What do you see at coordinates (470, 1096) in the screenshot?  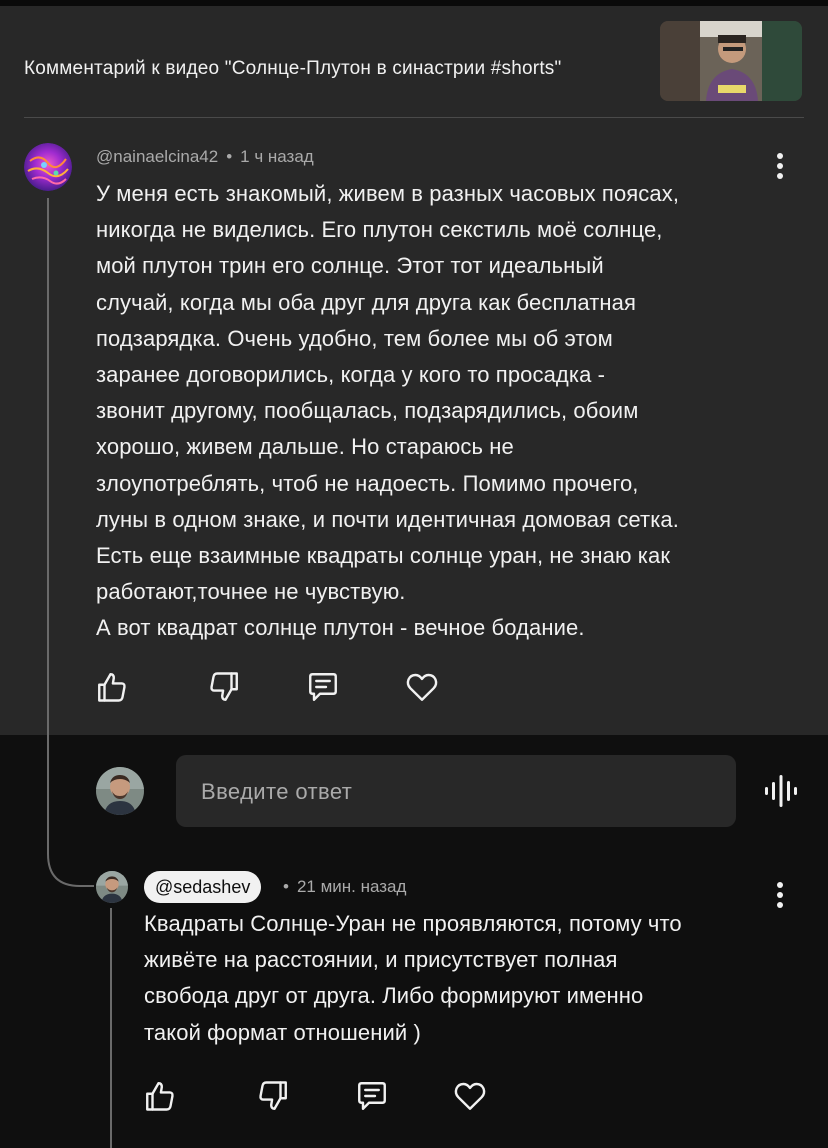 I see `reply-heart-icon` at bounding box center [470, 1096].